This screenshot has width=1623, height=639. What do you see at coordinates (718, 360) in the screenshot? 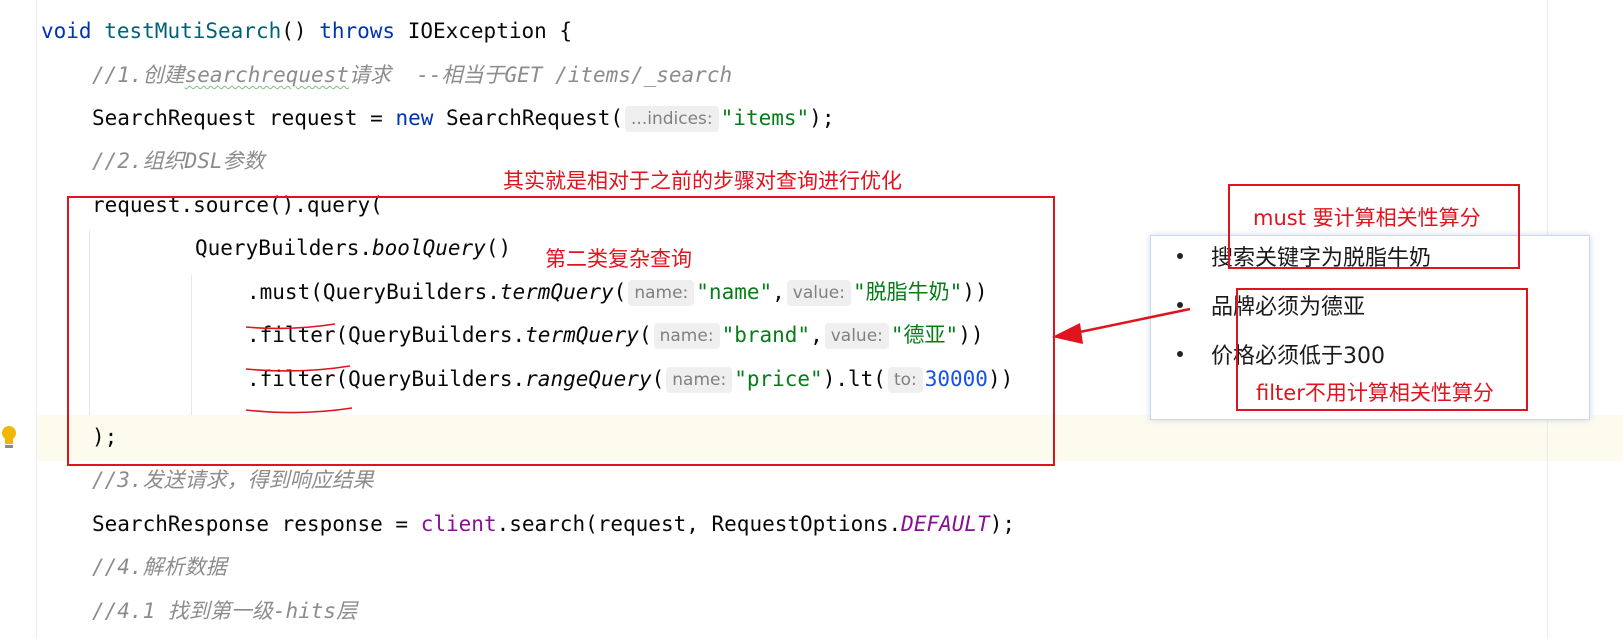
I see `annotation-strokes` at bounding box center [718, 360].